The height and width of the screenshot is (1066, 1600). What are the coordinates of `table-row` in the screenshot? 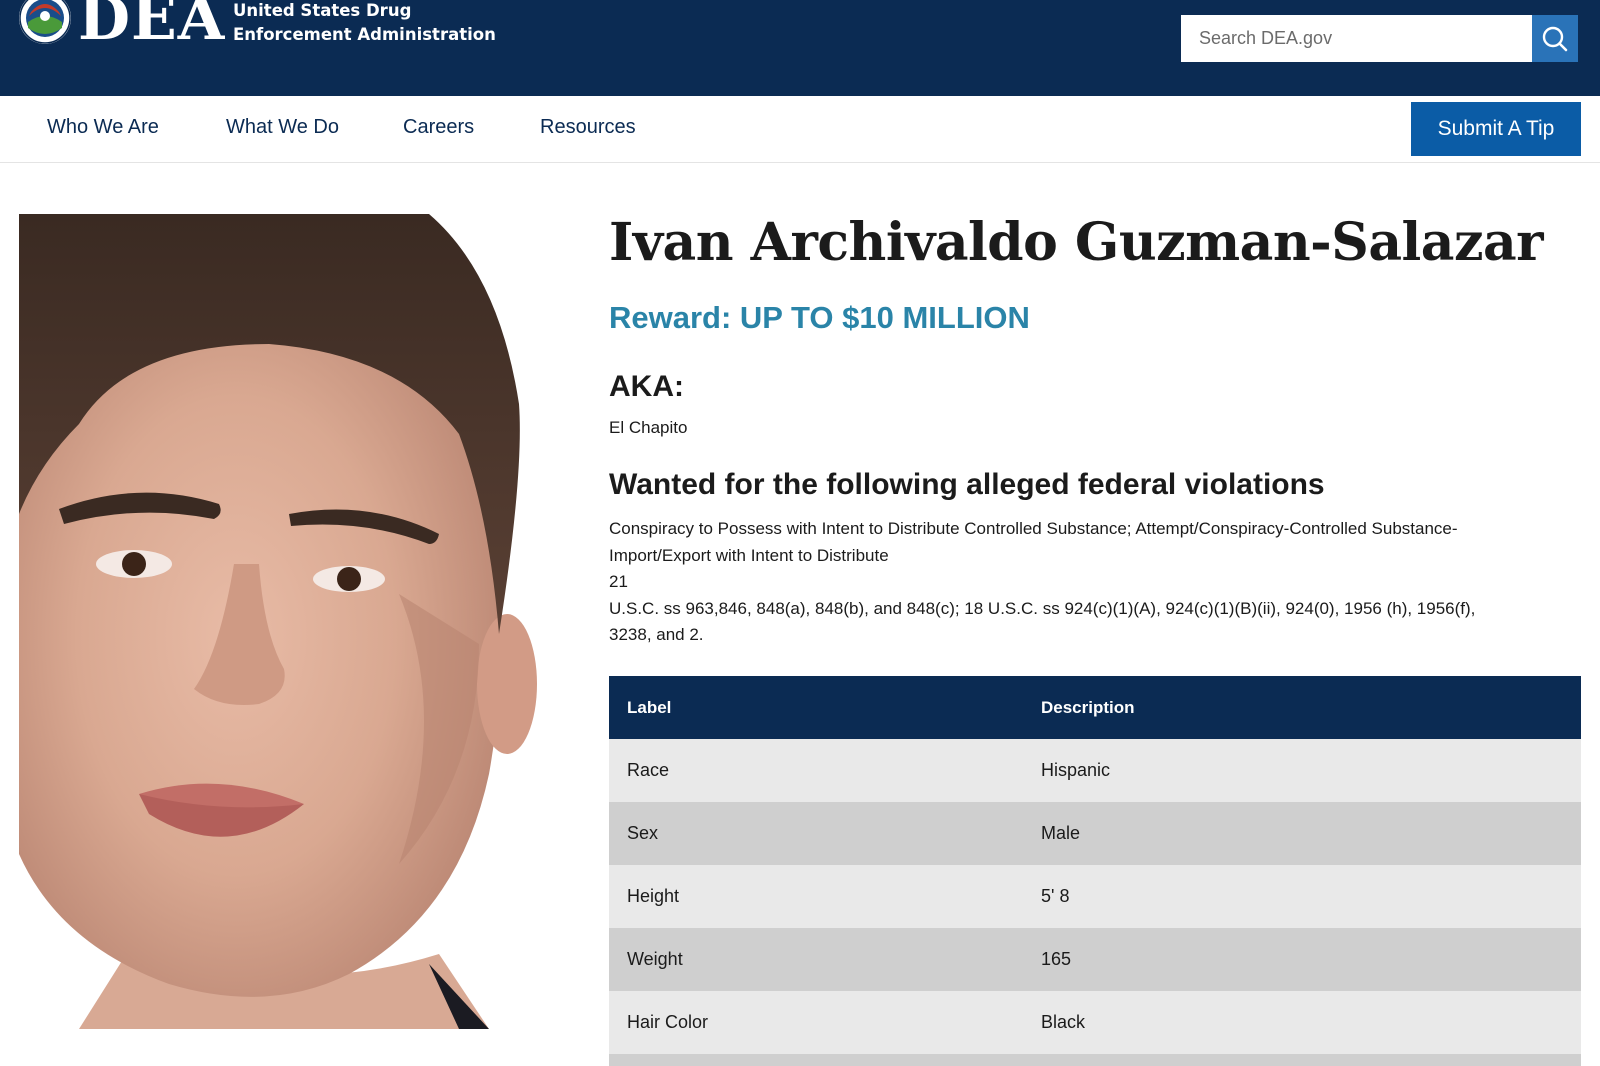 It's located at (1095, 1060).